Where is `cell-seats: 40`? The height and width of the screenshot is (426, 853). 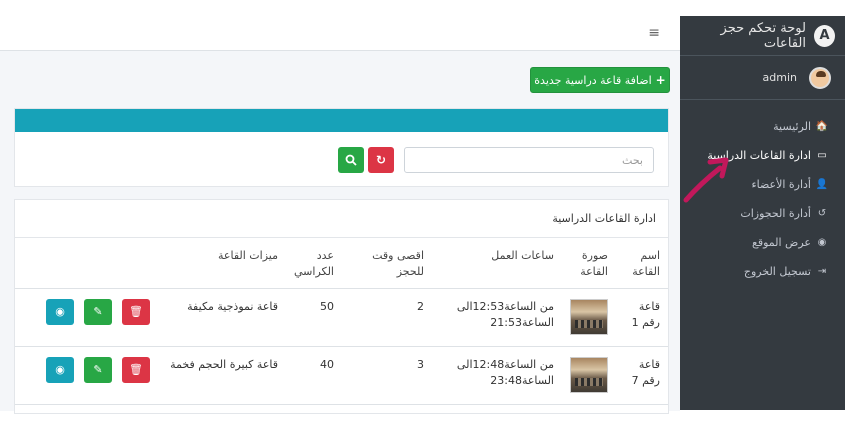 cell-seats: 40 is located at coordinates (314, 375).